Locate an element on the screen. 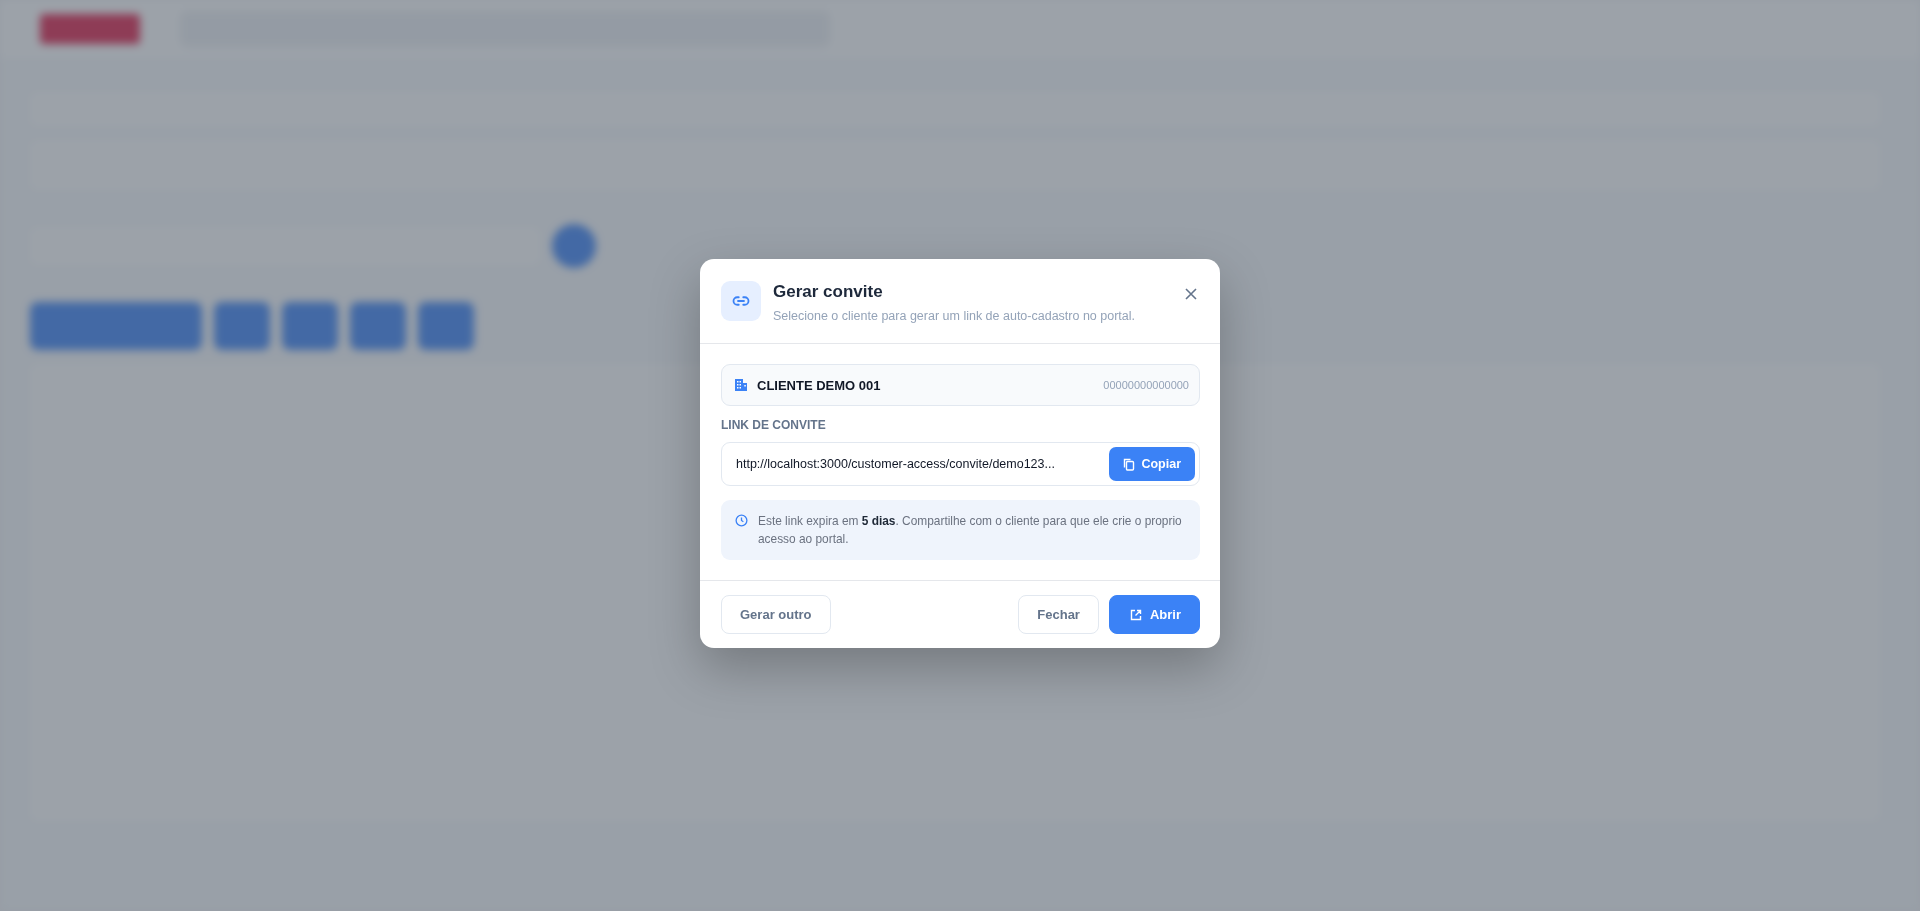 Image resolution: width=1920 pixels, height=911 pixels. dialog-title: Gerar convite is located at coordinates (828, 292).